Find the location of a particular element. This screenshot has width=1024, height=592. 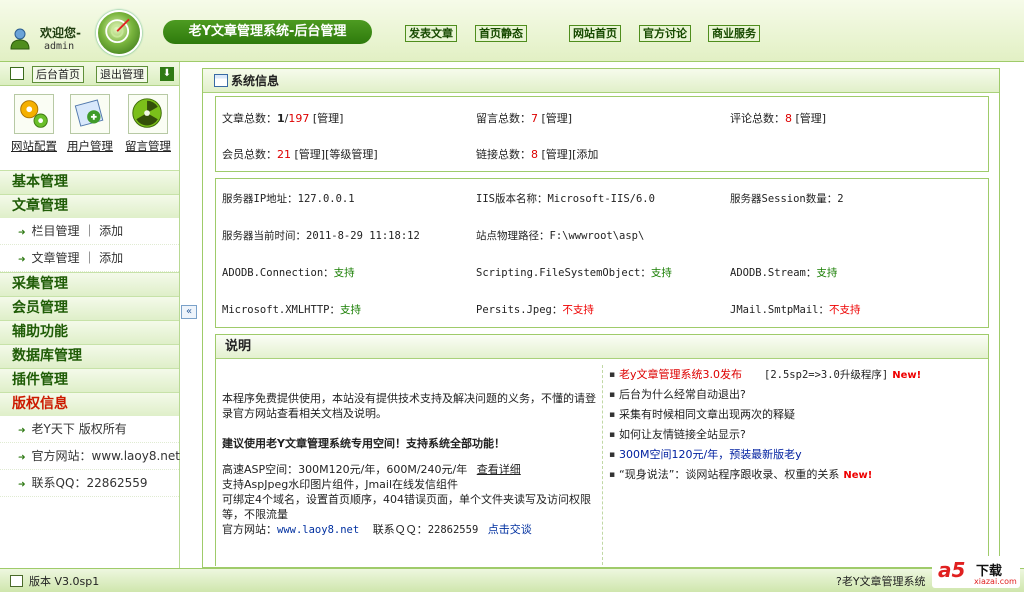

hosting-detail-link: 查看详细 is located at coordinates (499, 469).